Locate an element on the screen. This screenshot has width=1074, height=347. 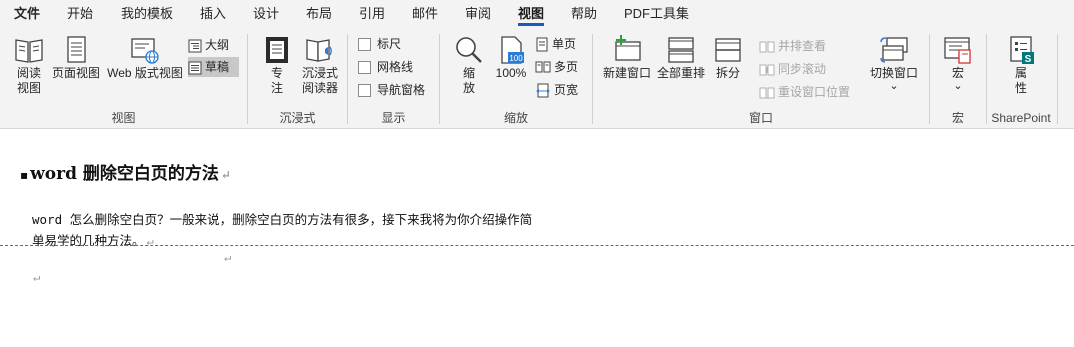
read-mode-label-2: 视图 is located at coordinates (28, 88).